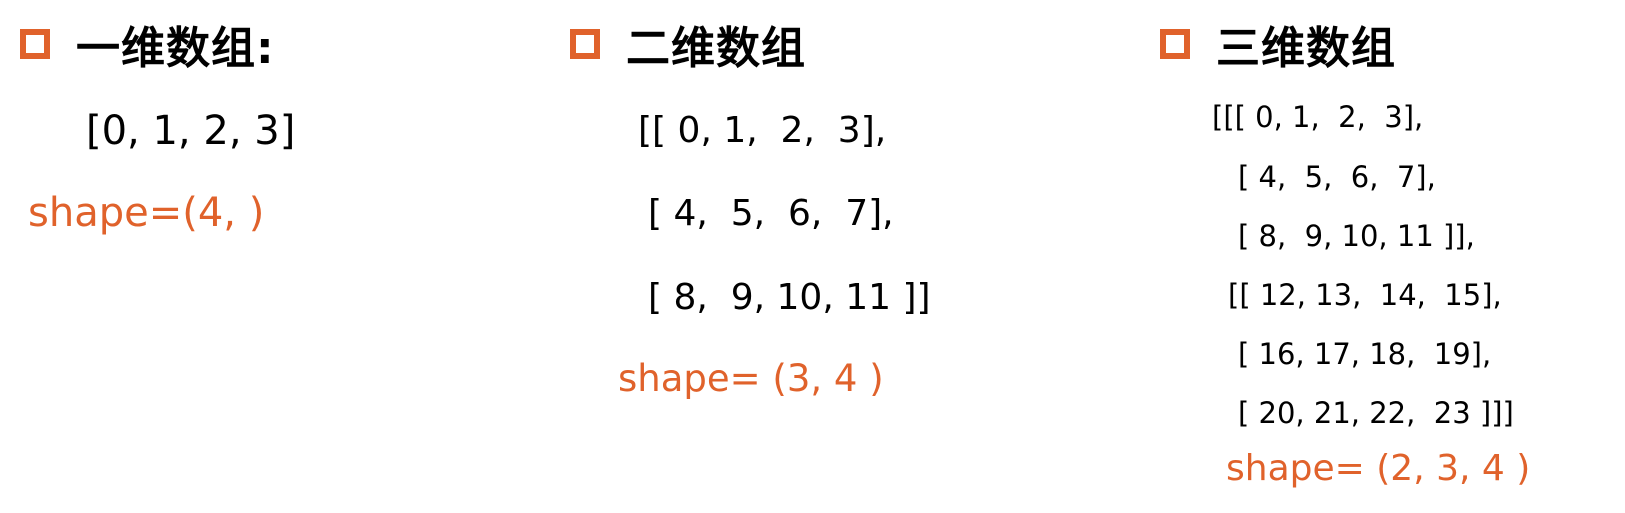 This screenshot has height=513, width=1625. Describe the element at coordinates (1378, 468) in the screenshot. I see `shape-3d: shape= (2, 3, 4 )` at that location.